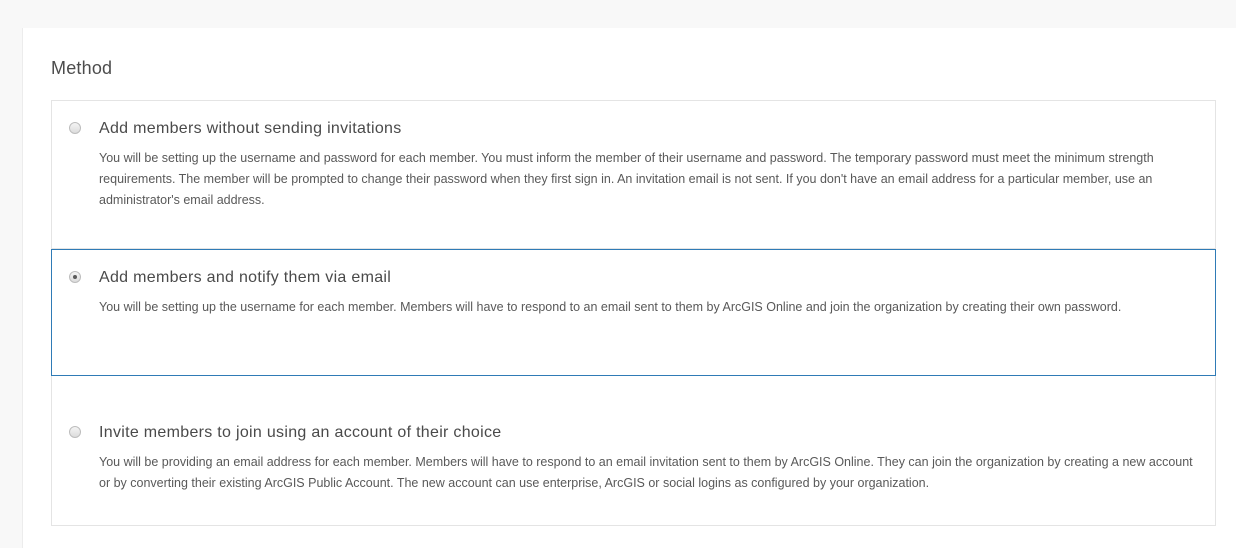  I want to click on radio-dot-icon, so click(75, 277).